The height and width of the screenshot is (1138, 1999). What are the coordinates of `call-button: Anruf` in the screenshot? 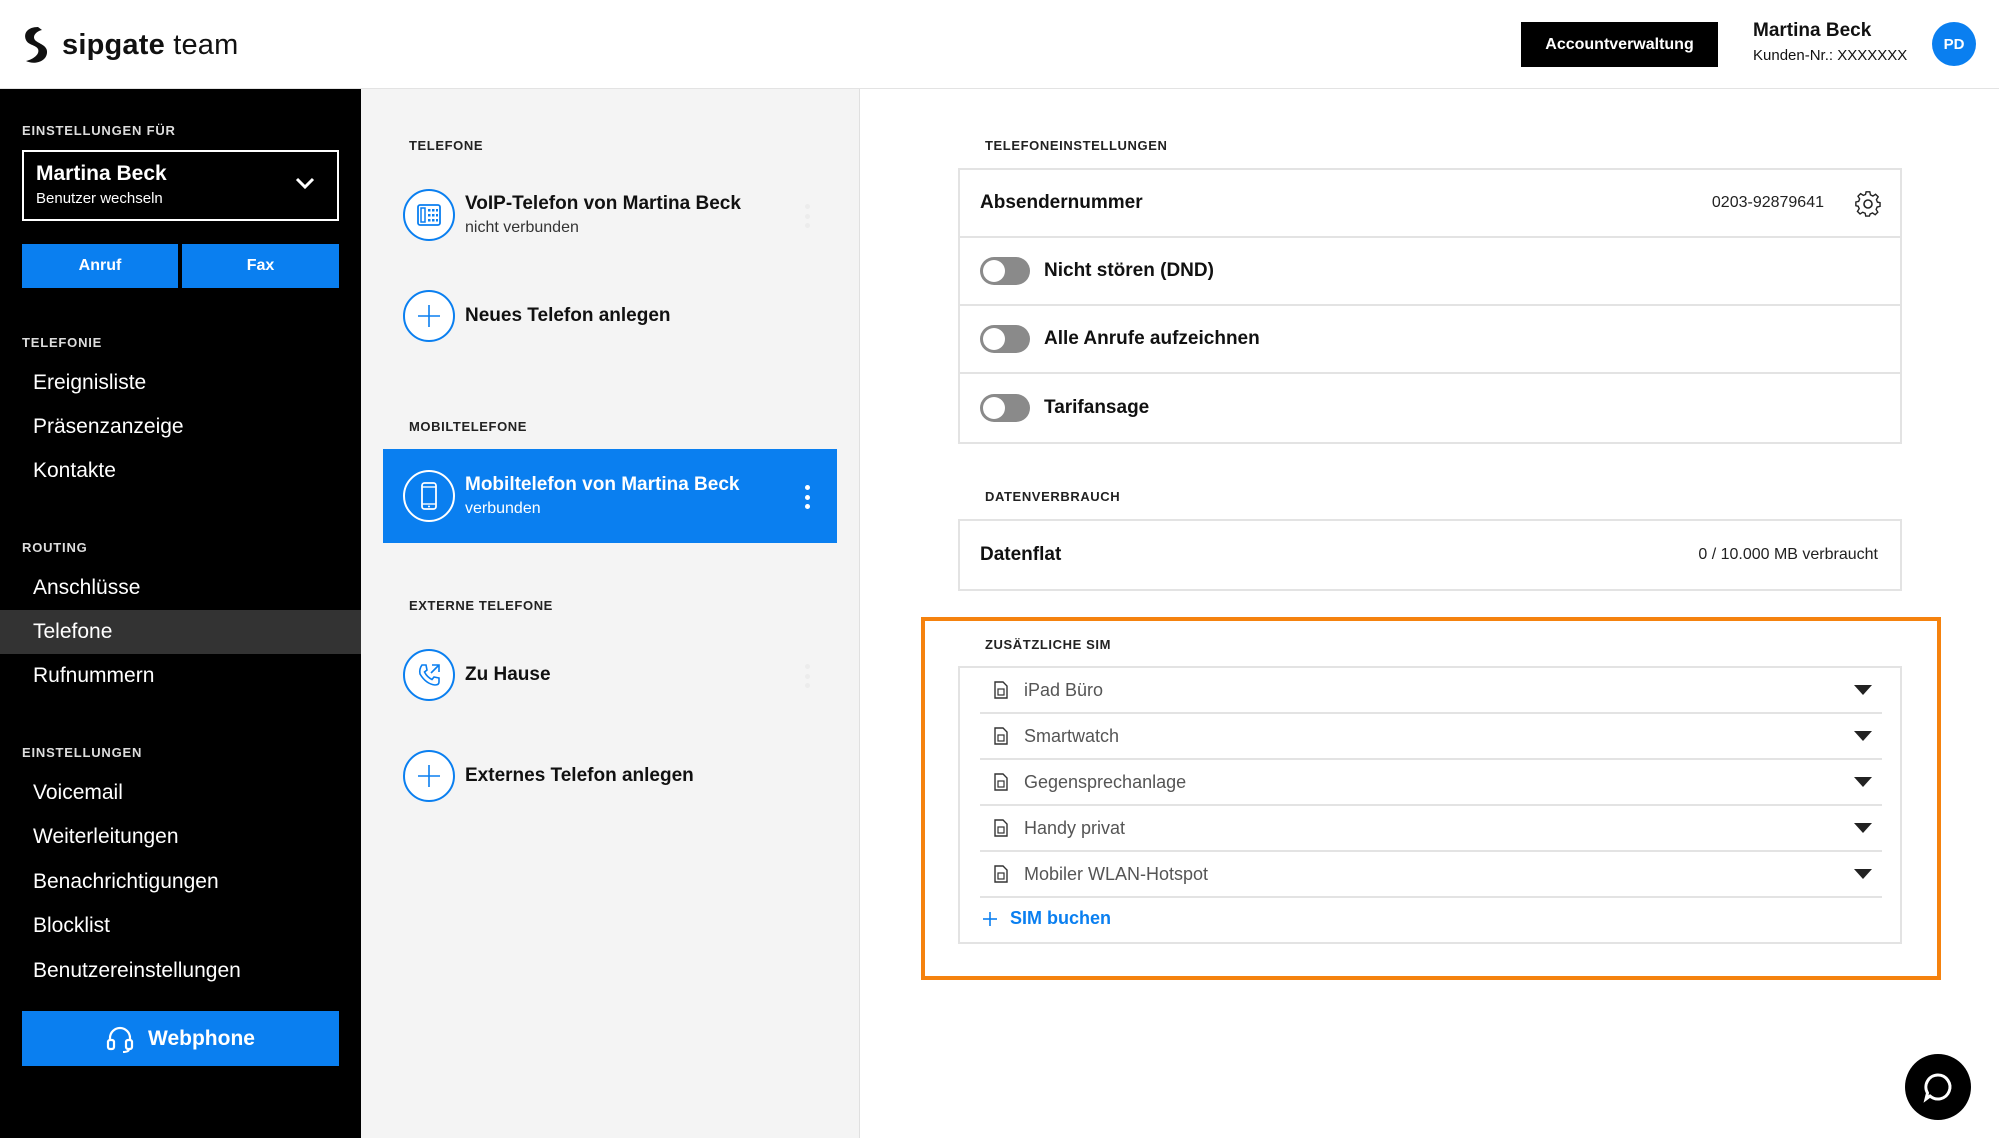 It's located at (100, 266).